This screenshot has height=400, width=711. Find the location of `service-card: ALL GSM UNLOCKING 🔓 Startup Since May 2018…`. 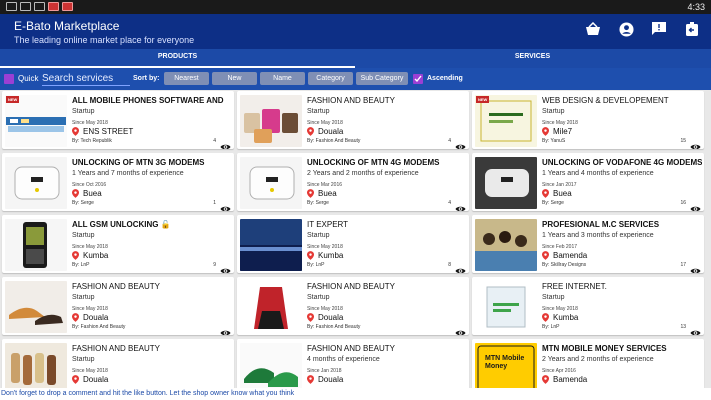

service-card: ALL GSM UNLOCKING 🔓 Startup Since May 2018… is located at coordinates (118, 244).